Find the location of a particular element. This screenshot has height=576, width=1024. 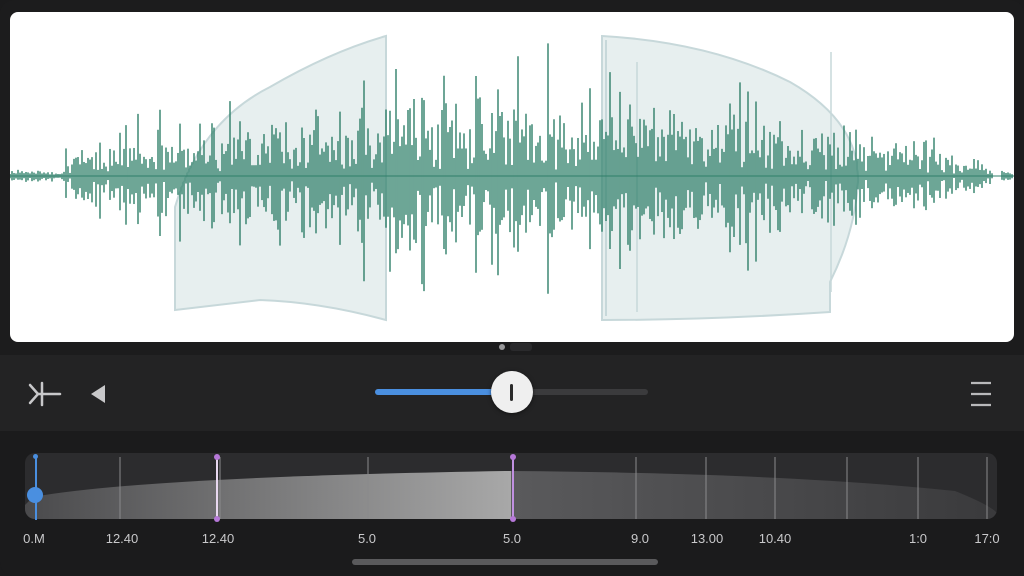

thumb-grip-icon is located at coordinates (511, 392).